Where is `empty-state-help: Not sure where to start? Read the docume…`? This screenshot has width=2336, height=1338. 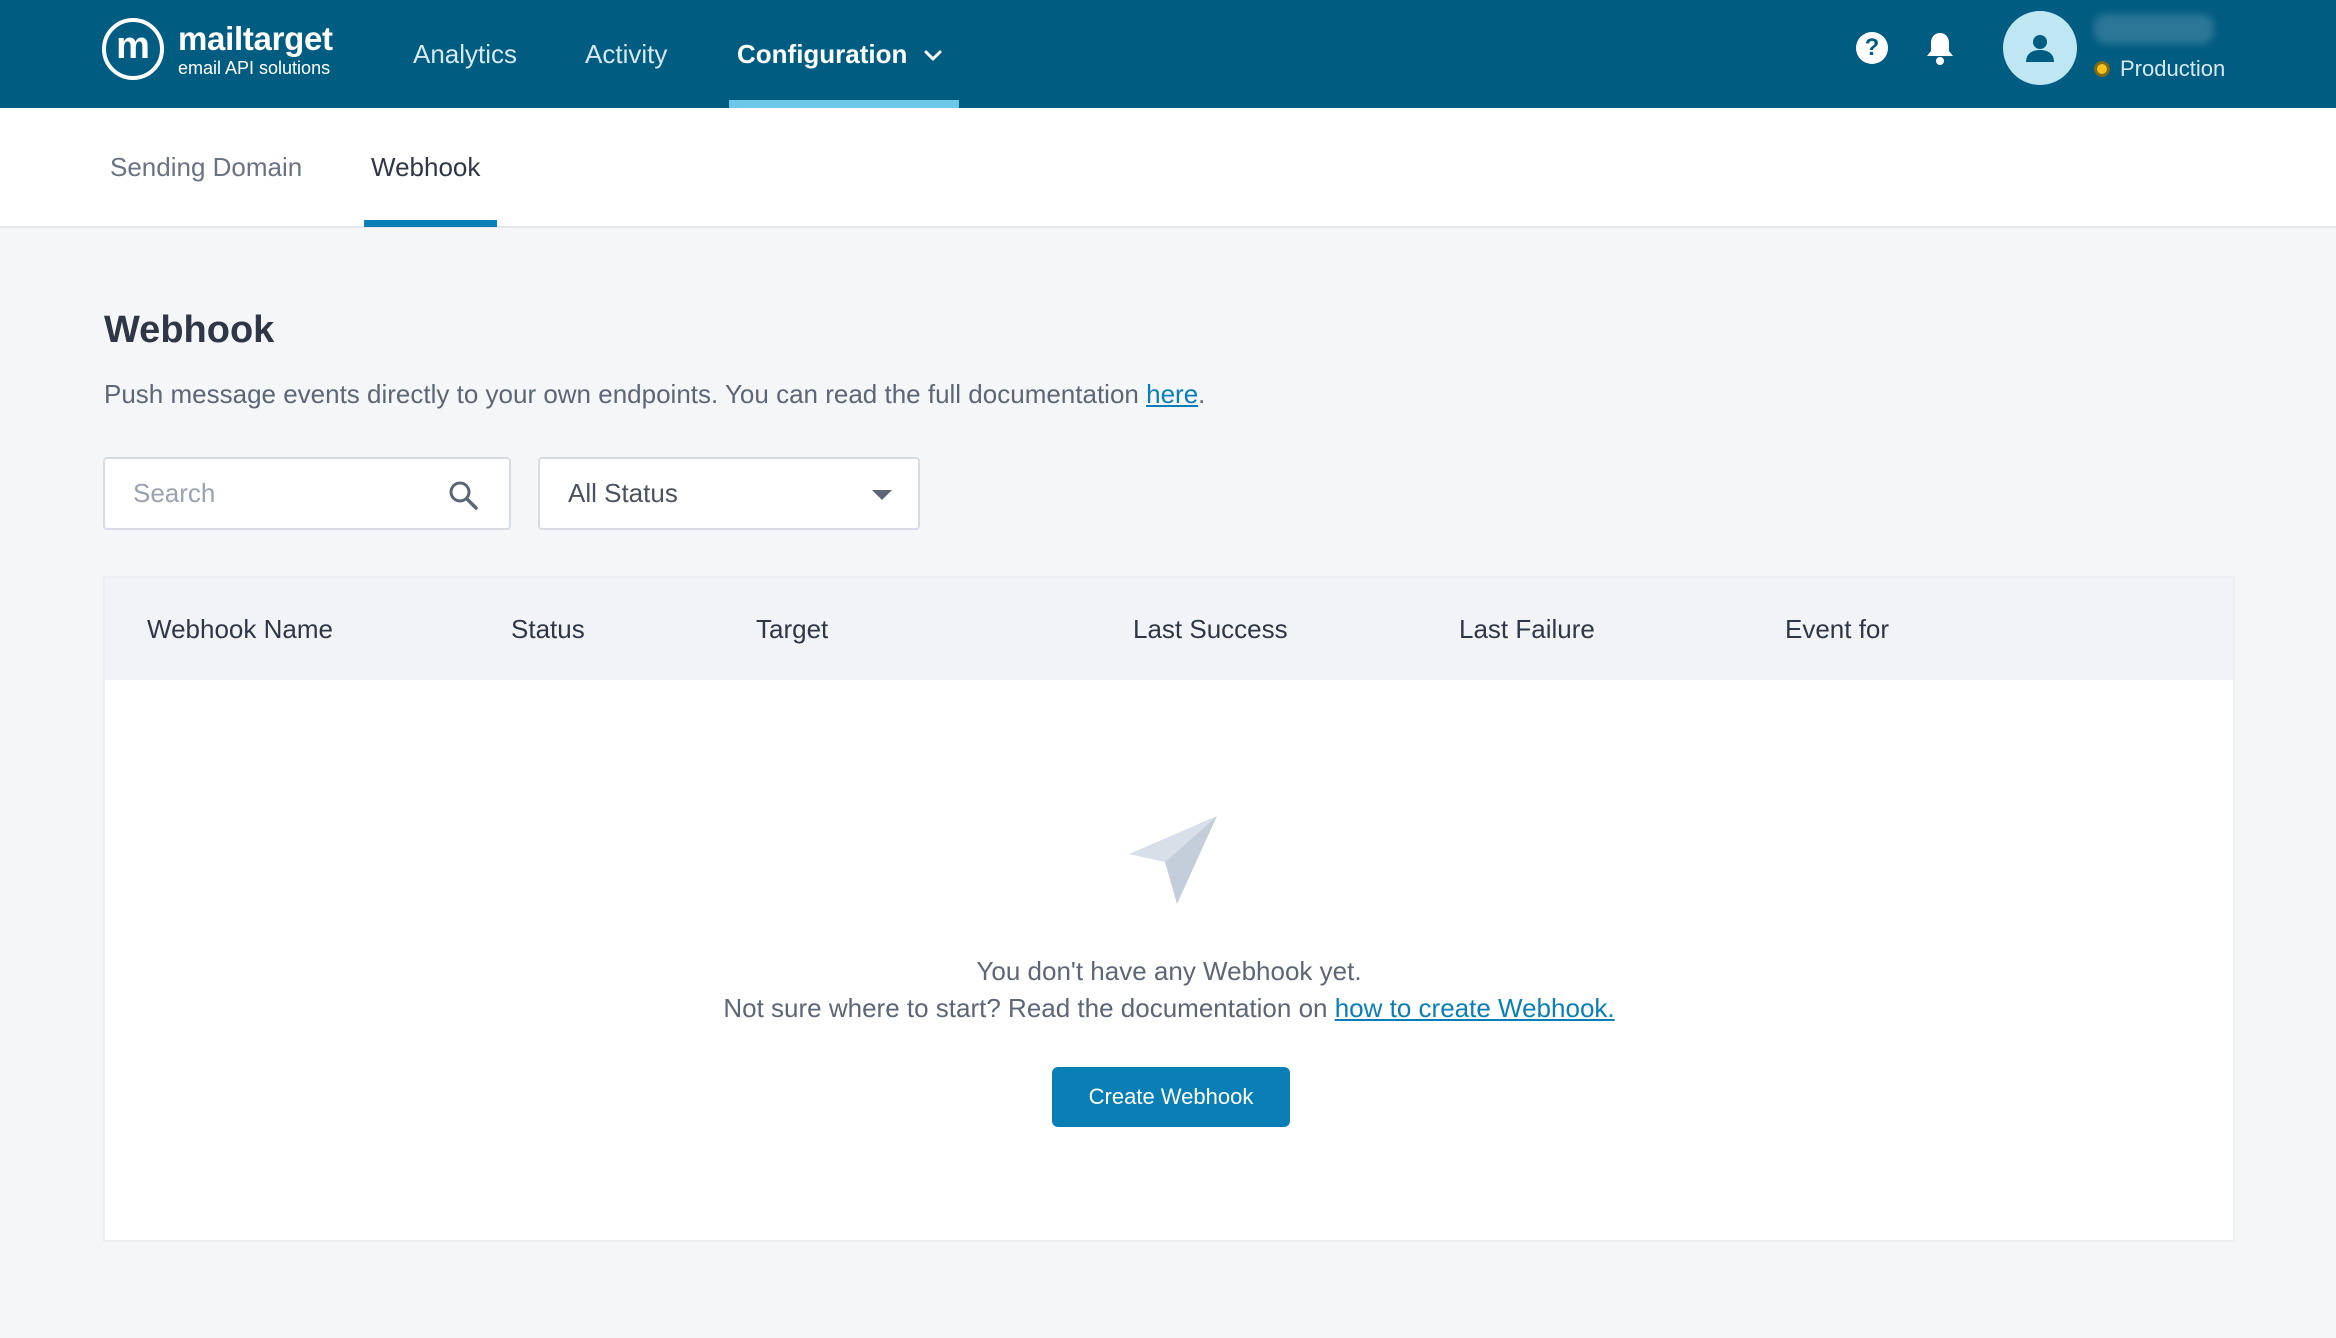
empty-state-help: Not sure where to start? Read the docume… is located at coordinates (1169, 1008).